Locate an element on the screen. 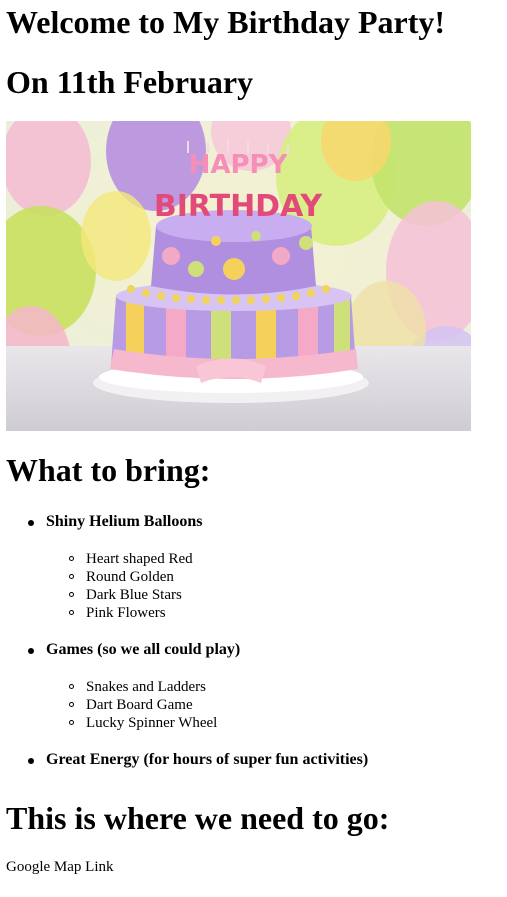 The image size is (507, 897). list-item: Pink Flowers is located at coordinates (266, 613).